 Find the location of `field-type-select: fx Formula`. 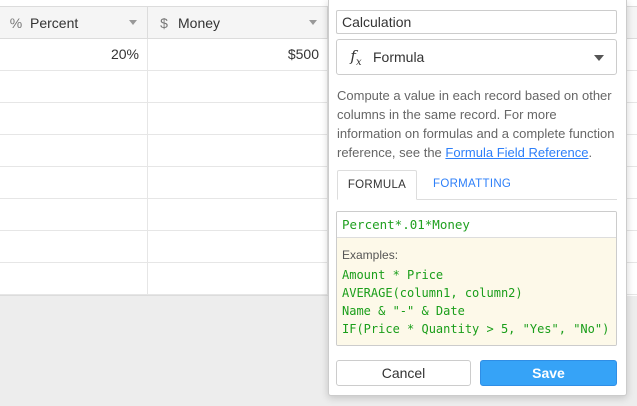

field-type-select: fx Formula is located at coordinates (476, 57).